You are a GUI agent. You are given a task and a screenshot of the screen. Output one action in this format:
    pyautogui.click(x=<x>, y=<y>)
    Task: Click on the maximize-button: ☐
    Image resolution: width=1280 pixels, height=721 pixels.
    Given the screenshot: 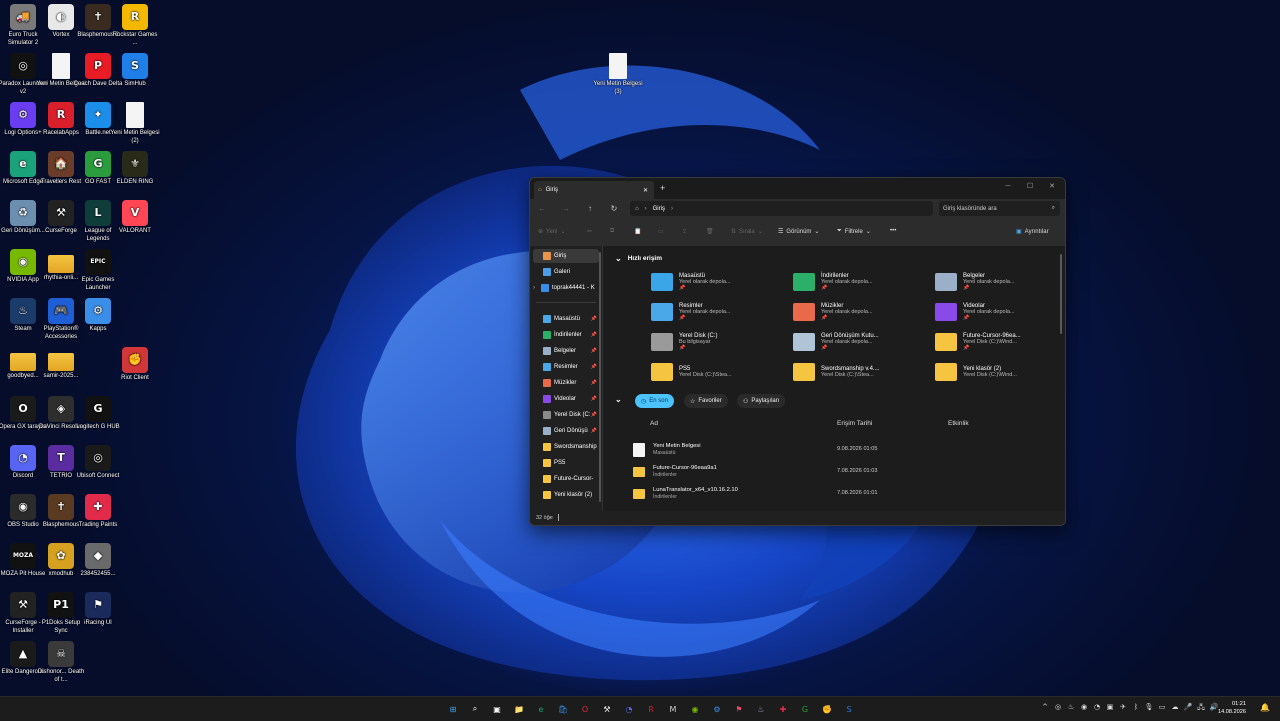 What is the action you would take?
    pyautogui.click(x=1030, y=187)
    